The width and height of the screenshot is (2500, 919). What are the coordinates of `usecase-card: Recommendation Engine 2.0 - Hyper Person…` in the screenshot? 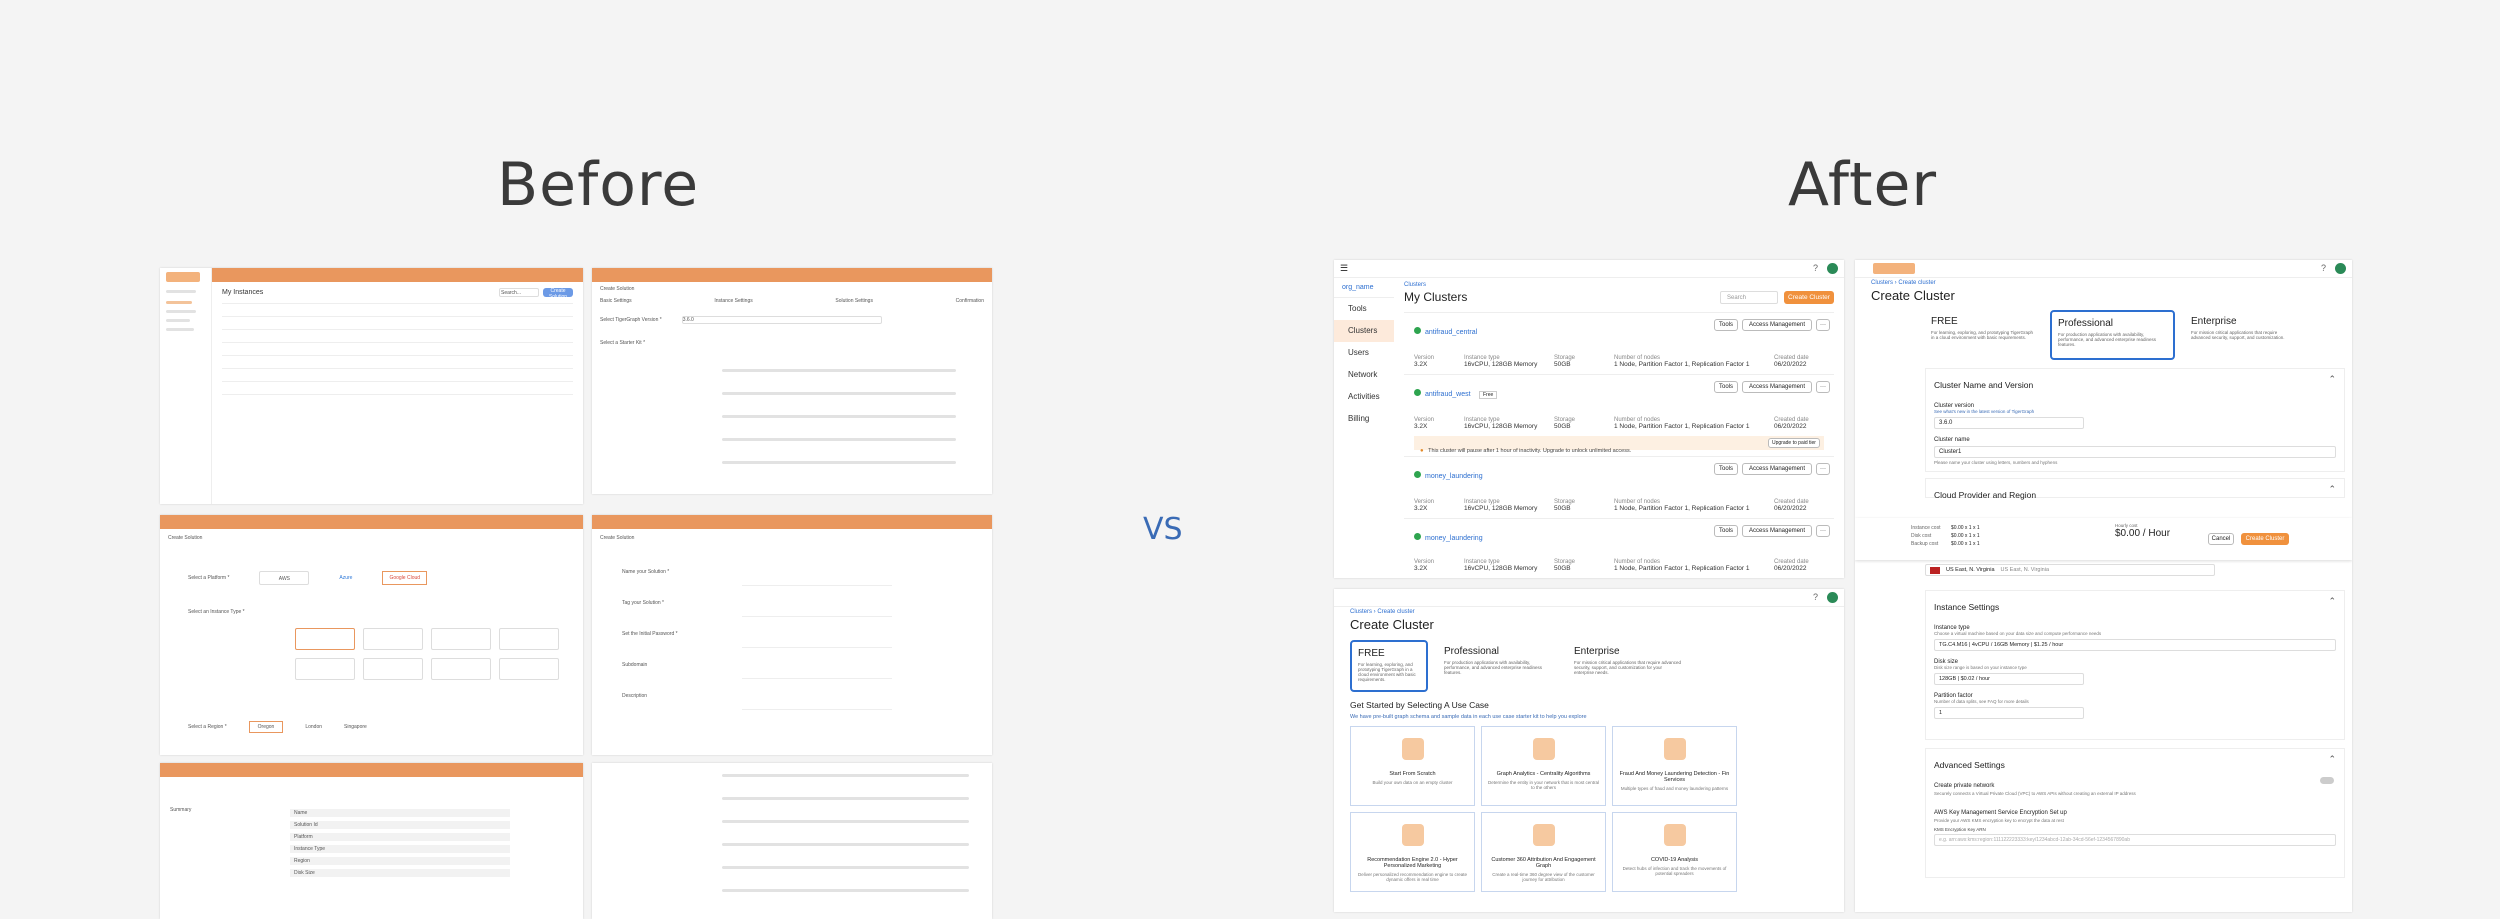 It's located at (1412, 852).